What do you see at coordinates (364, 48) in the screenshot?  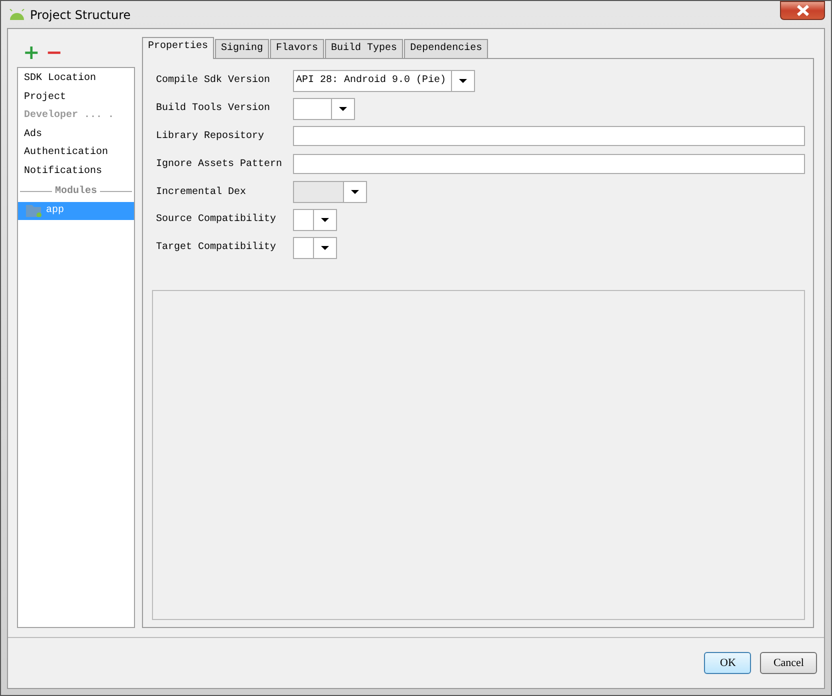 I see `tab: Build Types` at bounding box center [364, 48].